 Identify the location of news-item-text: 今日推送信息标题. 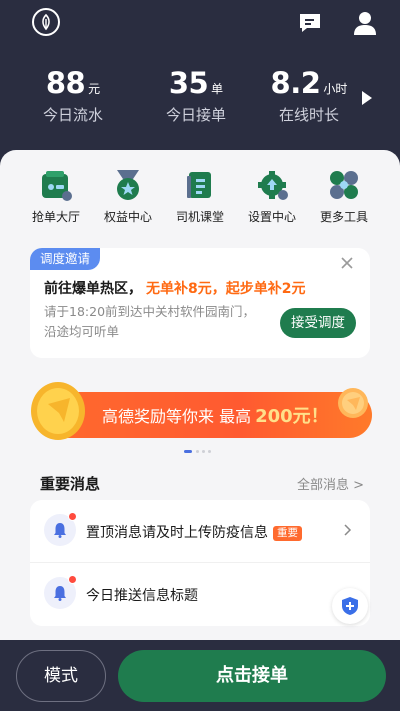
(142, 595).